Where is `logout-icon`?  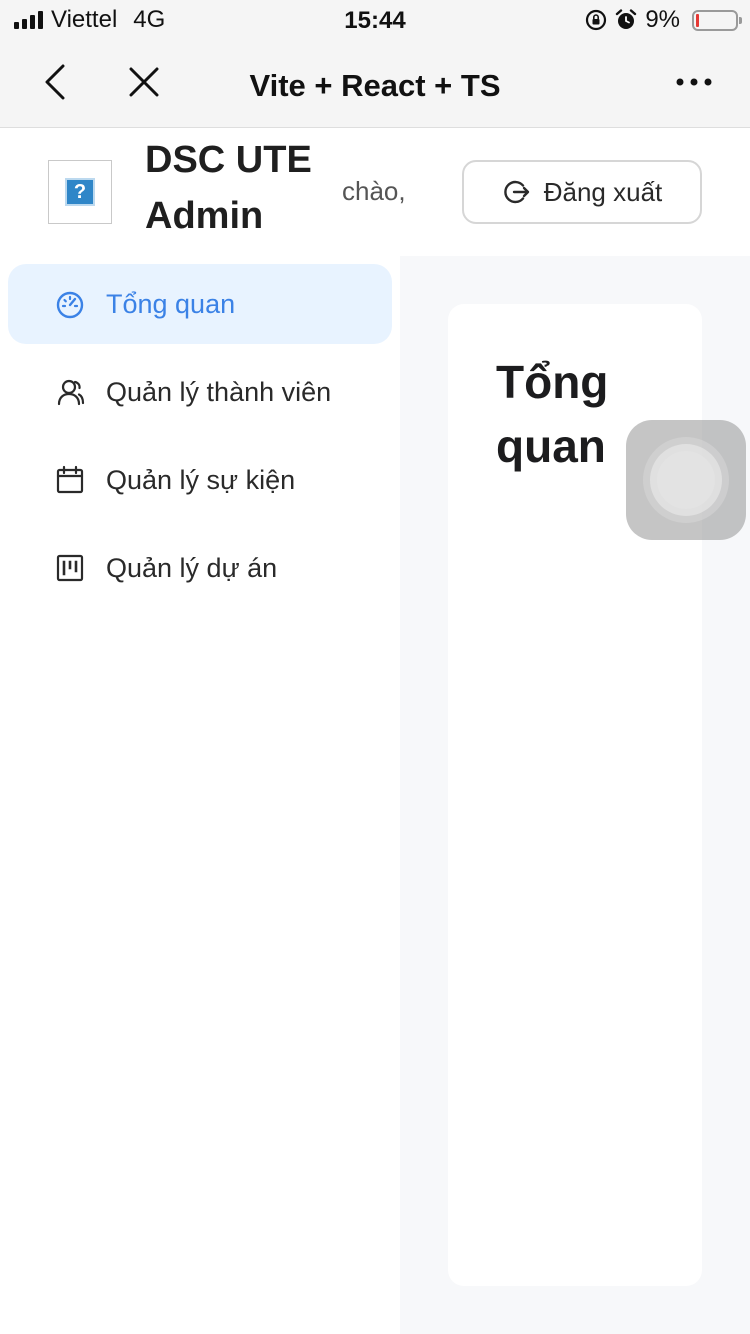
logout-icon is located at coordinates (516, 192).